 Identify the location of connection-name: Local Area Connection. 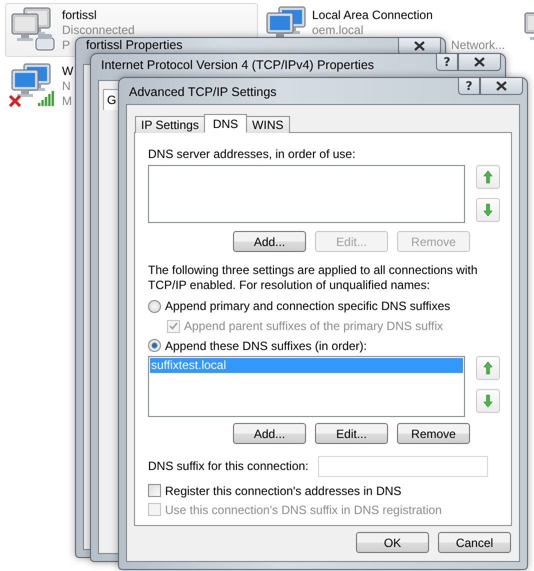
(372, 15).